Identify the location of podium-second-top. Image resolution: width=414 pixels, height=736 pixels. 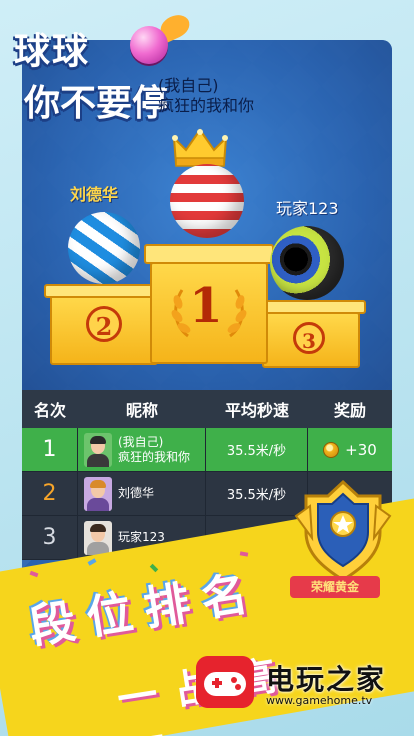
(104, 291).